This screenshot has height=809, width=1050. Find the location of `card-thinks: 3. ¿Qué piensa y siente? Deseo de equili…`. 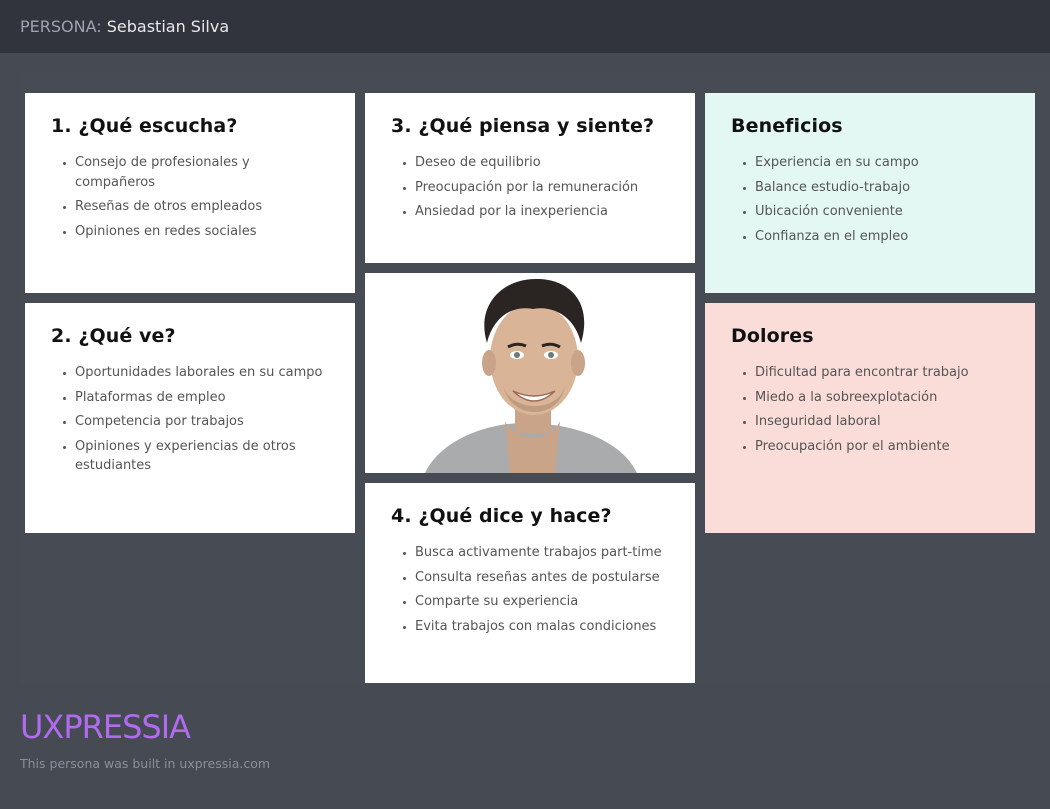

card-thinks: 3. ¿Qué piensa y siente? Deseo de equili… is located at coordinates (530, 178).